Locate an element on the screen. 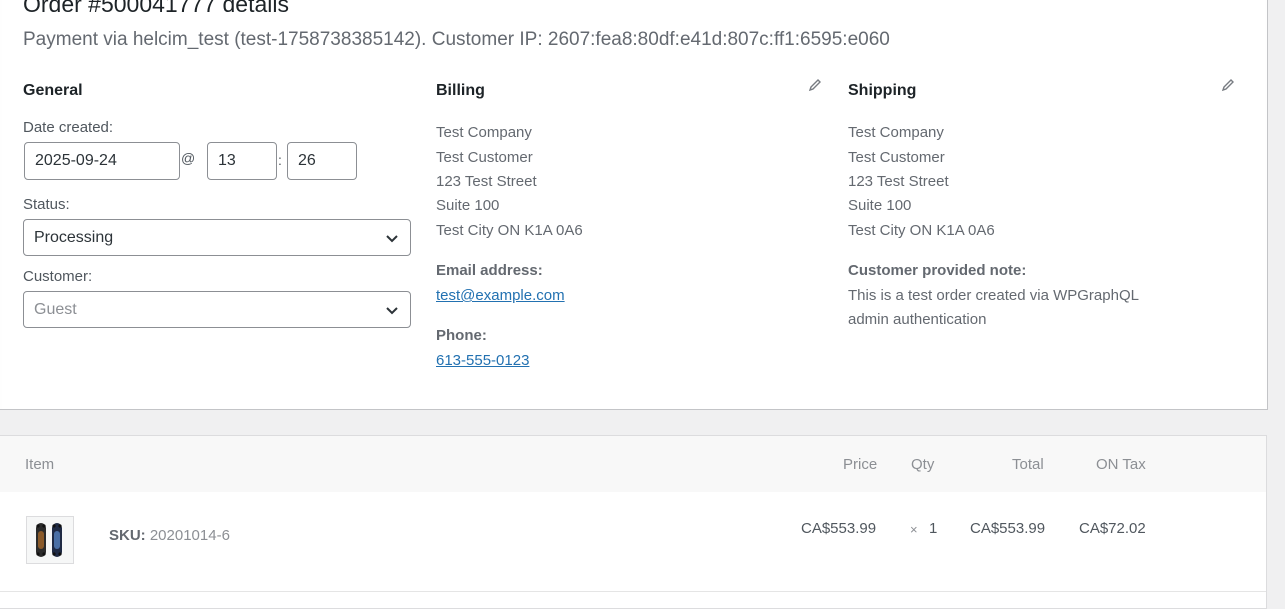  column-price: Price is located at coordinates (860, 464).